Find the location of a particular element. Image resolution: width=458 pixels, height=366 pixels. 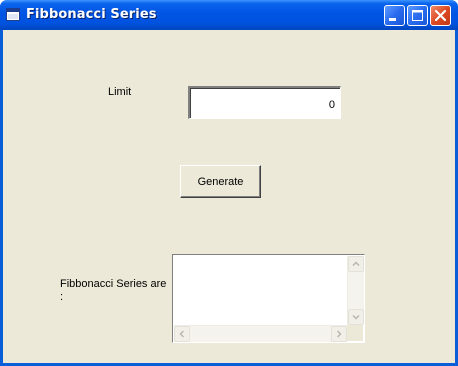

chevron-right-icon is located at coordinates (339, 334).